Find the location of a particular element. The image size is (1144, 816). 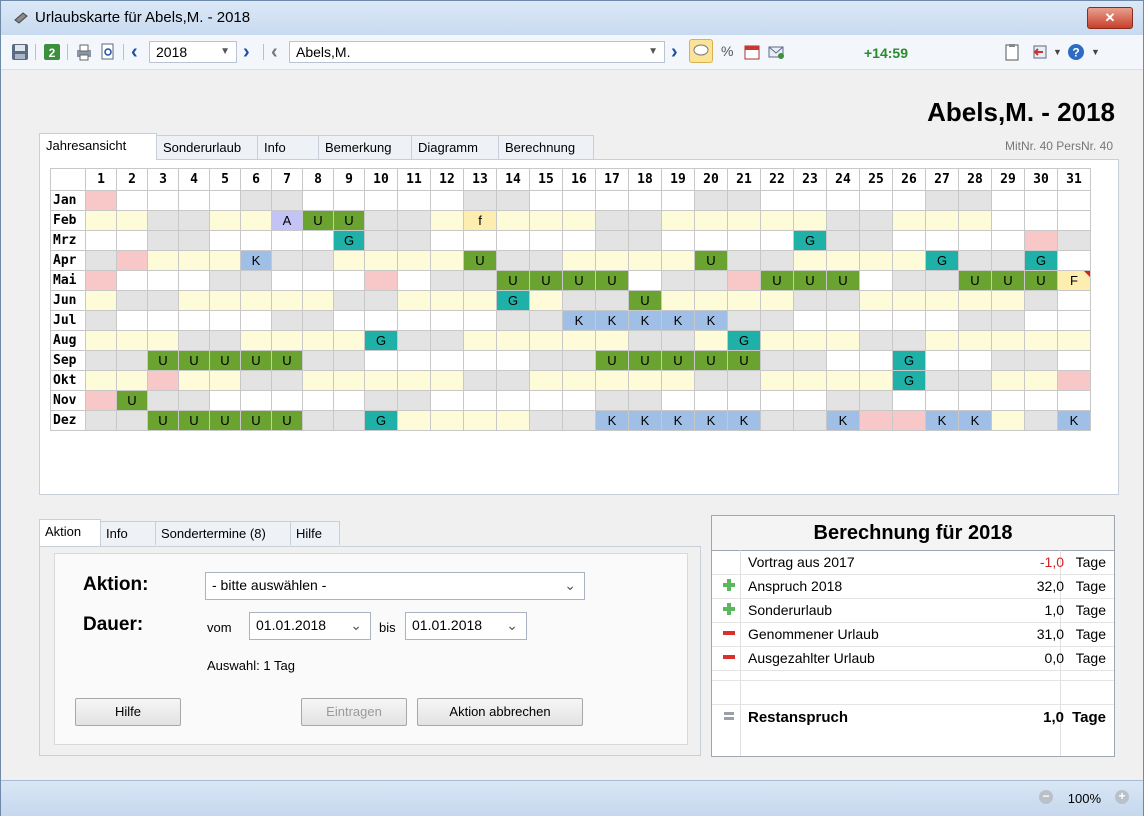

tab-hilfe: Hilfe is located at coordinates (315, 533).